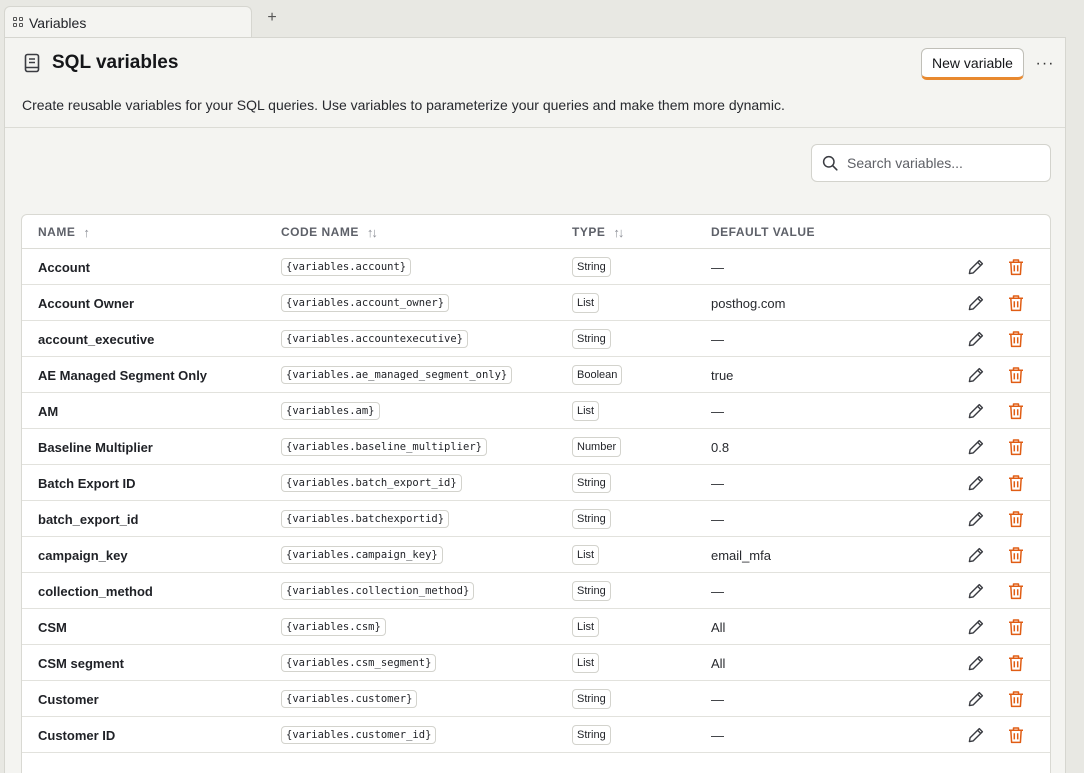 Image resolution: width=1084 pixels, height=773 pixels. I want to click on search-box, so click(931, 163).